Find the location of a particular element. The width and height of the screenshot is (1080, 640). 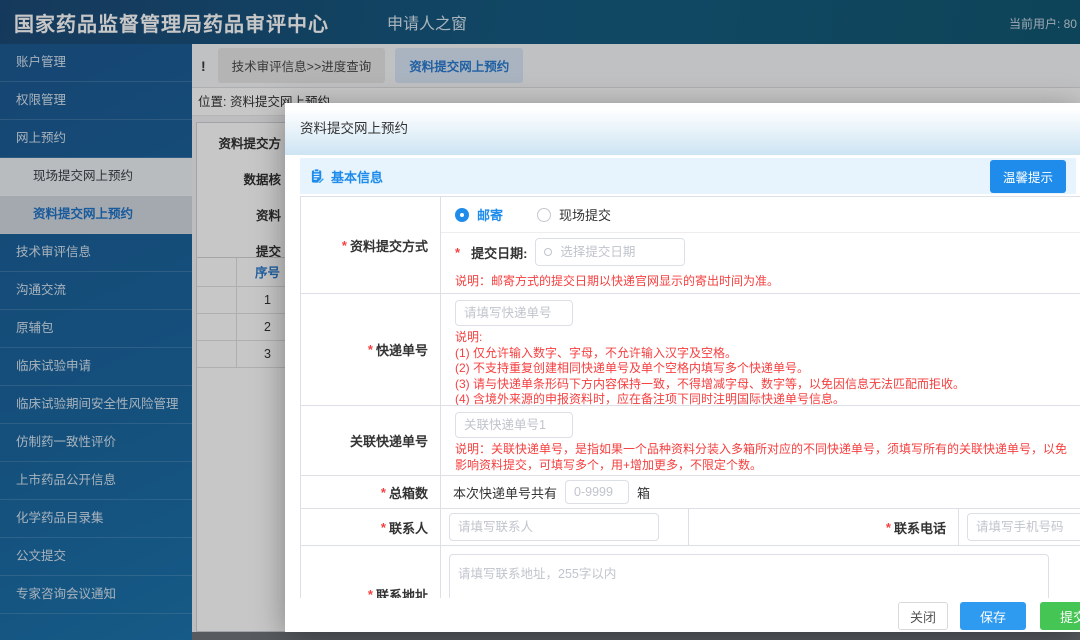

tracking-note-1: (1) 仅允许输入数字、字母，不允许输入汉字及空格。 is located at coordinates (596, 352).